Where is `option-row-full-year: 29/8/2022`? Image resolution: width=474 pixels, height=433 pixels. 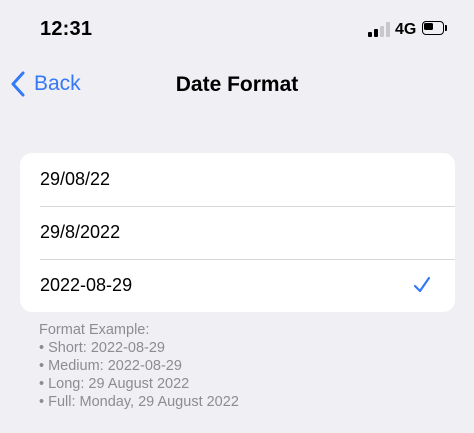
option-row-full-year: 29/8/2022 is located at coordinates (237, 232).